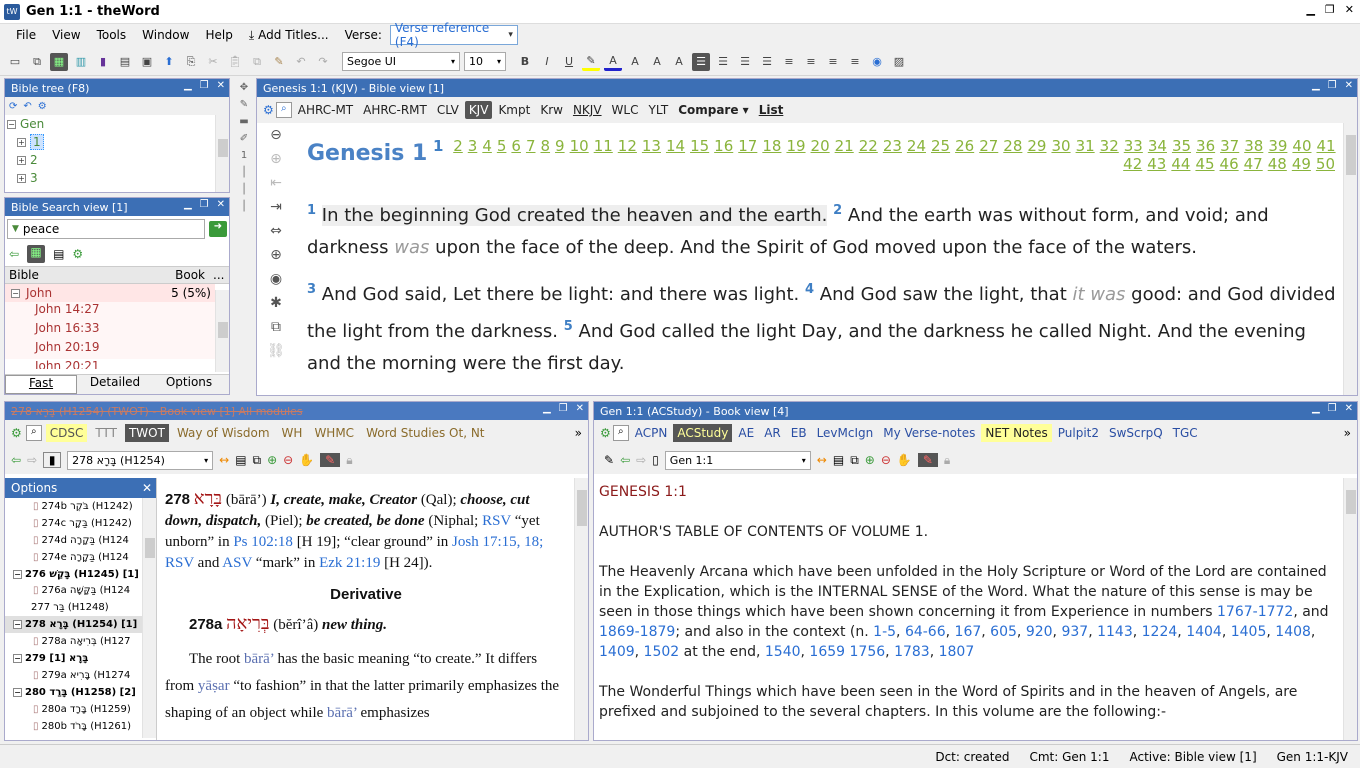  I want to click on chapter-link: 32, so click(1109, 146).